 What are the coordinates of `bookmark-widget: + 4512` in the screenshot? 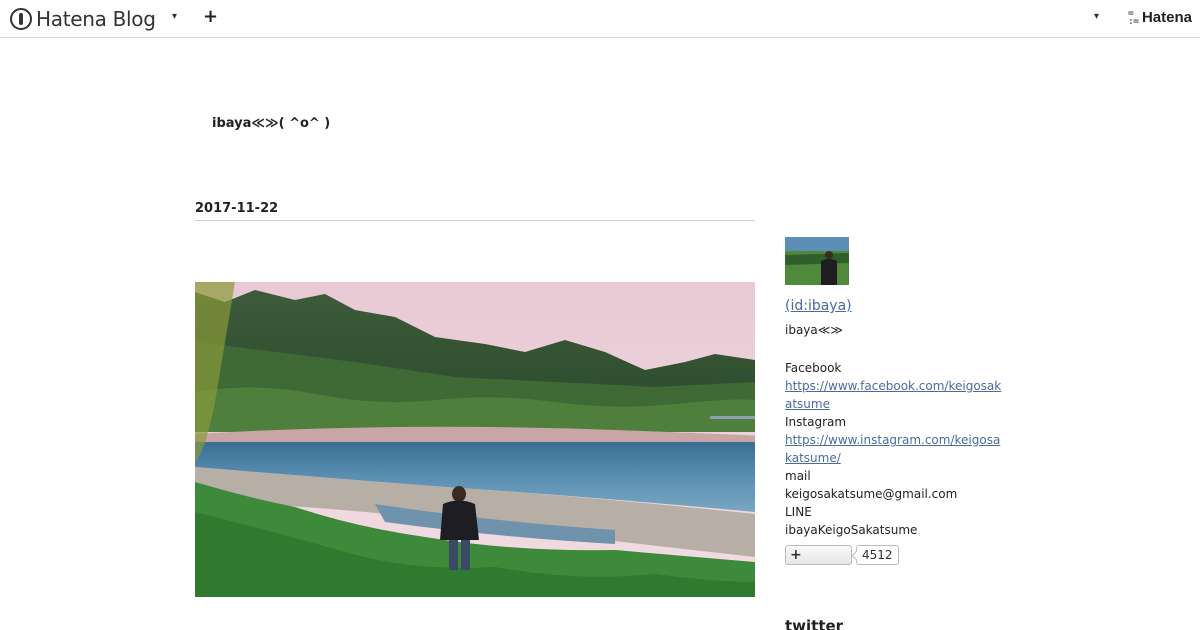 It's located at (842, 555).